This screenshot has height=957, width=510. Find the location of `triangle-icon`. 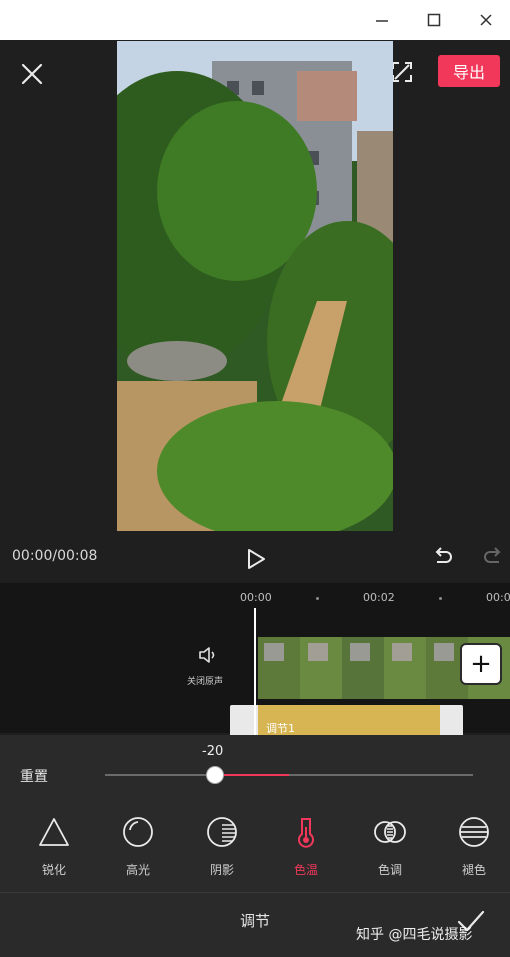

triangle-icon is located at coordinates (54, 832).